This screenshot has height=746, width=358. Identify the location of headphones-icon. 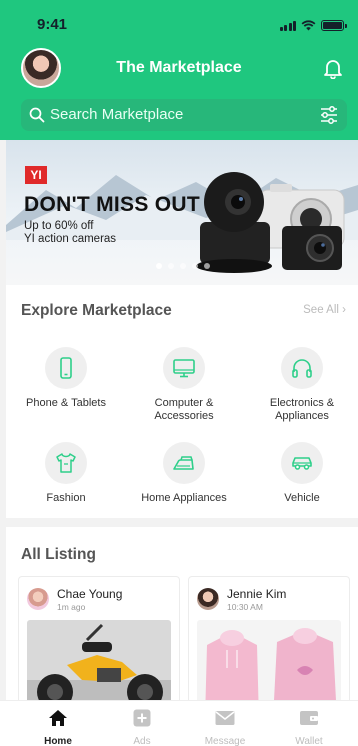
(302, 368).